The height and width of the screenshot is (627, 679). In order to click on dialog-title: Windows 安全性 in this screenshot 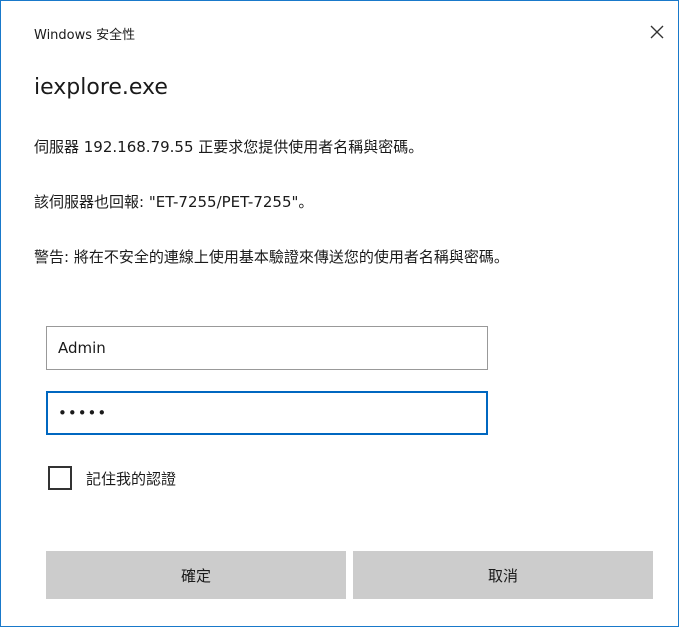, I will do `click(85, 35)`.